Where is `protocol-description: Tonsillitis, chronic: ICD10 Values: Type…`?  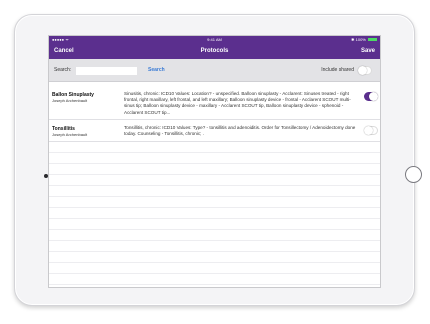
protocol-description: Tonsillitis, chronic: ICD10 Values: Type… is located at coordinates (240, 131).